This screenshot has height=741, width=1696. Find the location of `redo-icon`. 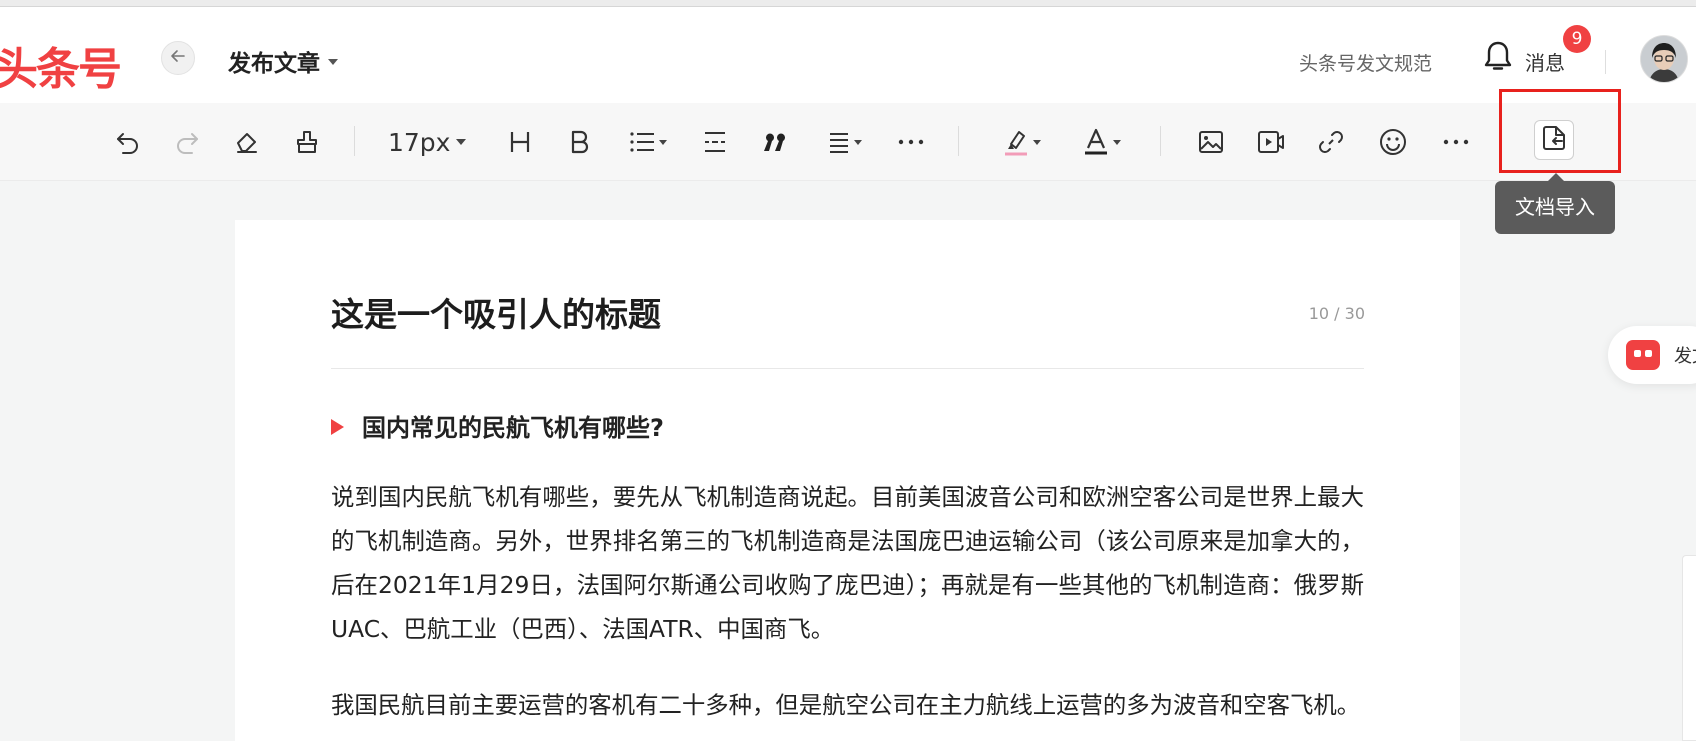

redo-icon is located at coordinates (187, 142).